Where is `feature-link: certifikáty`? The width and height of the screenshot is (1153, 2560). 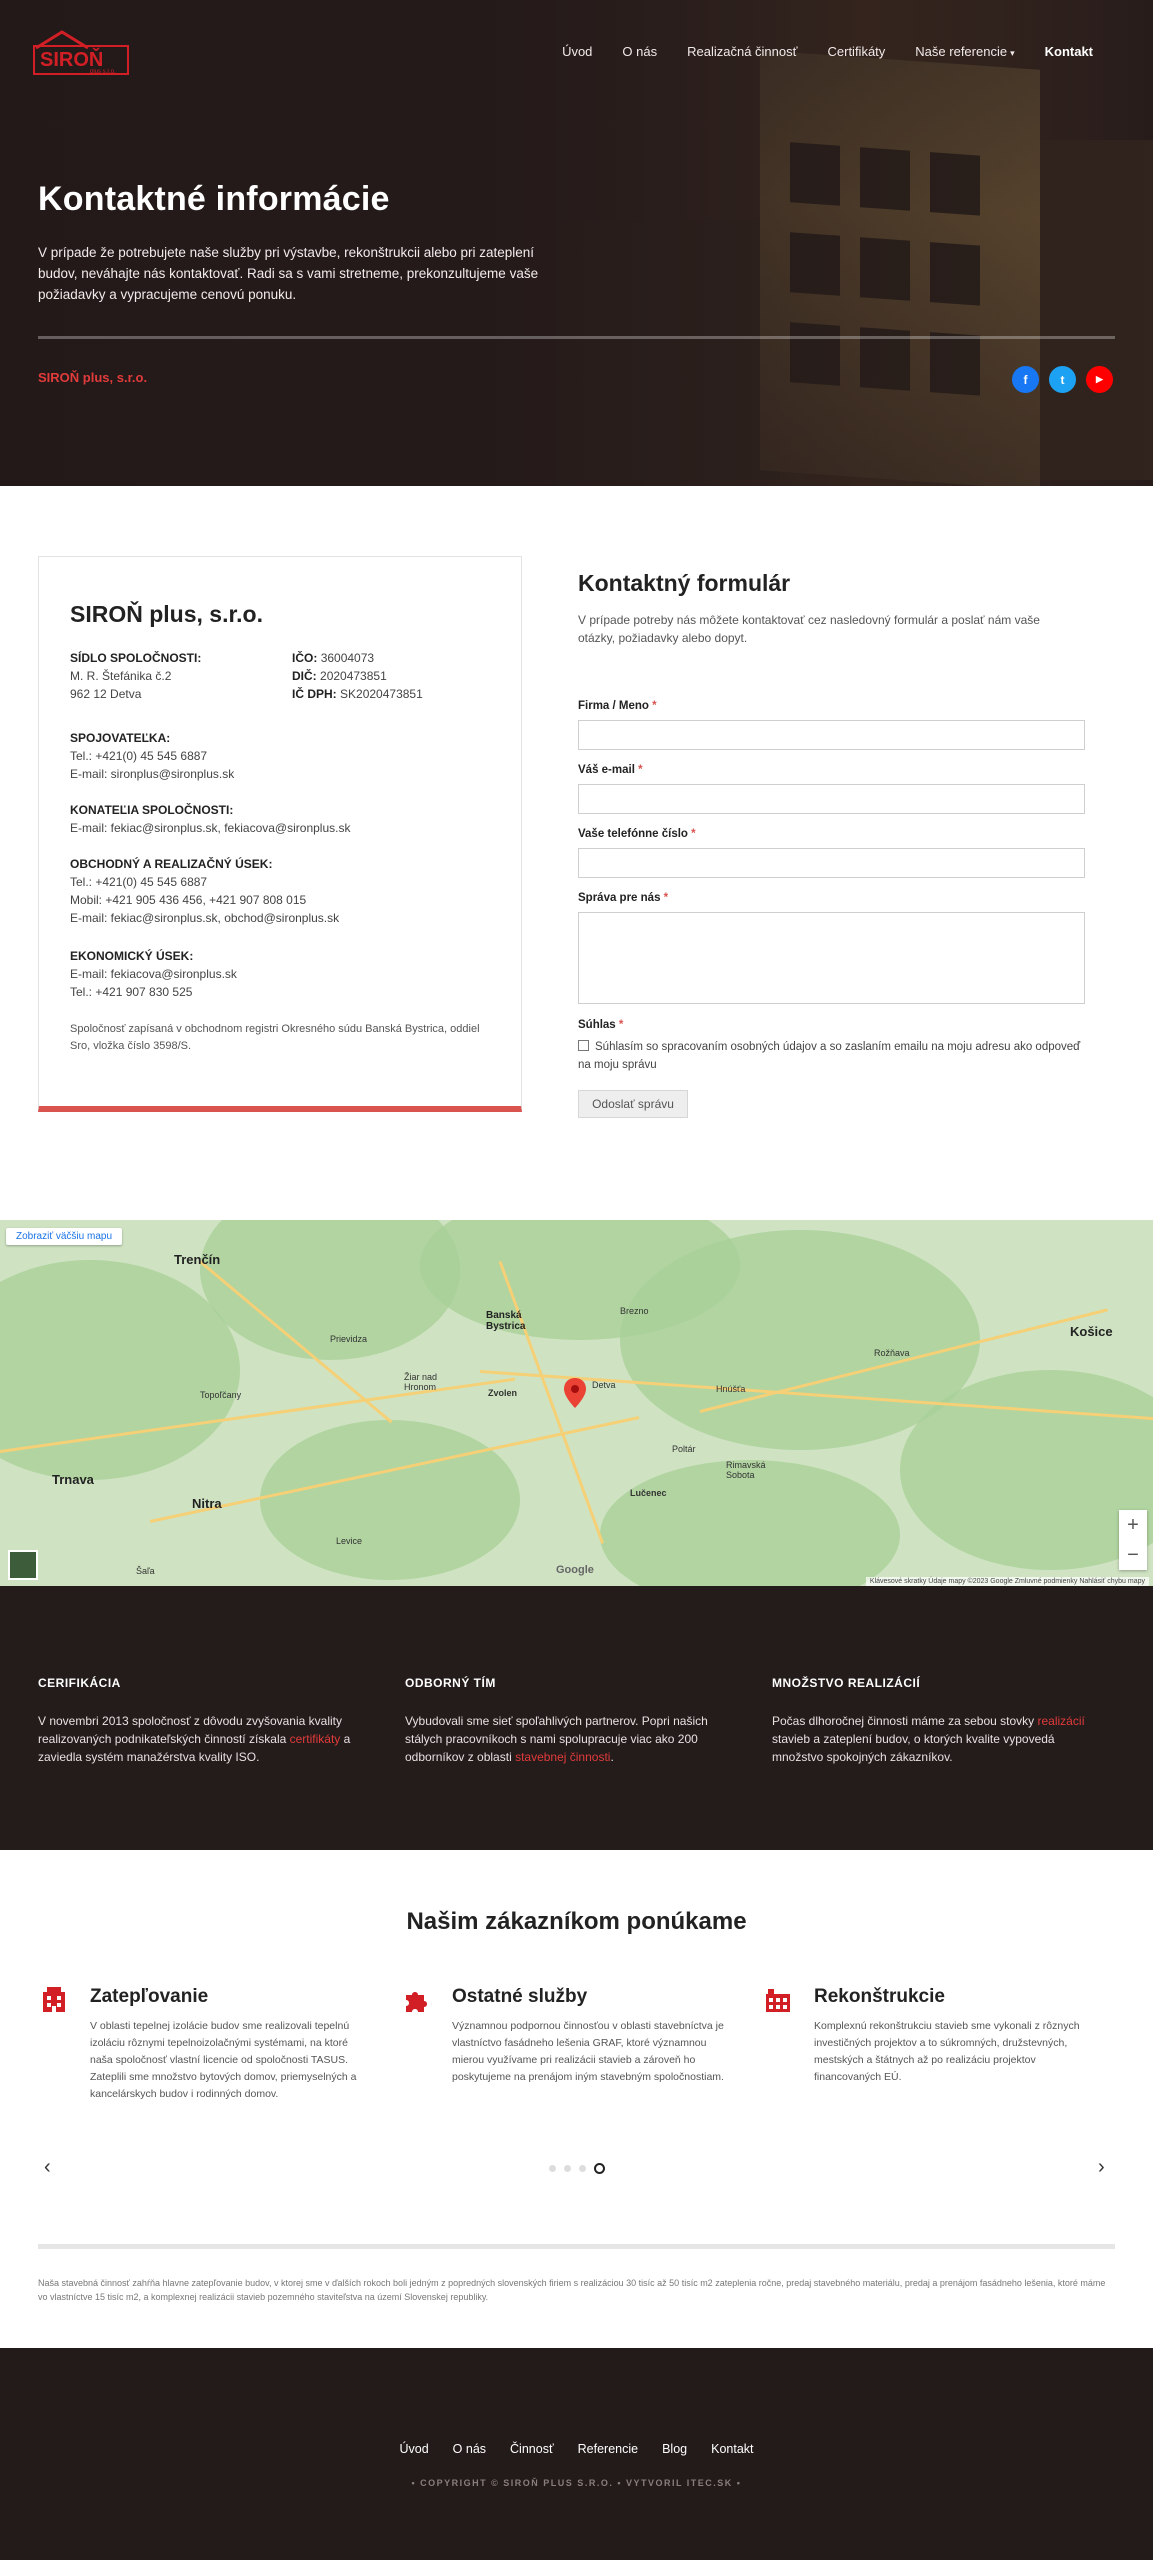
feature-link: certifikáty is located at coordinates (315, 1739).